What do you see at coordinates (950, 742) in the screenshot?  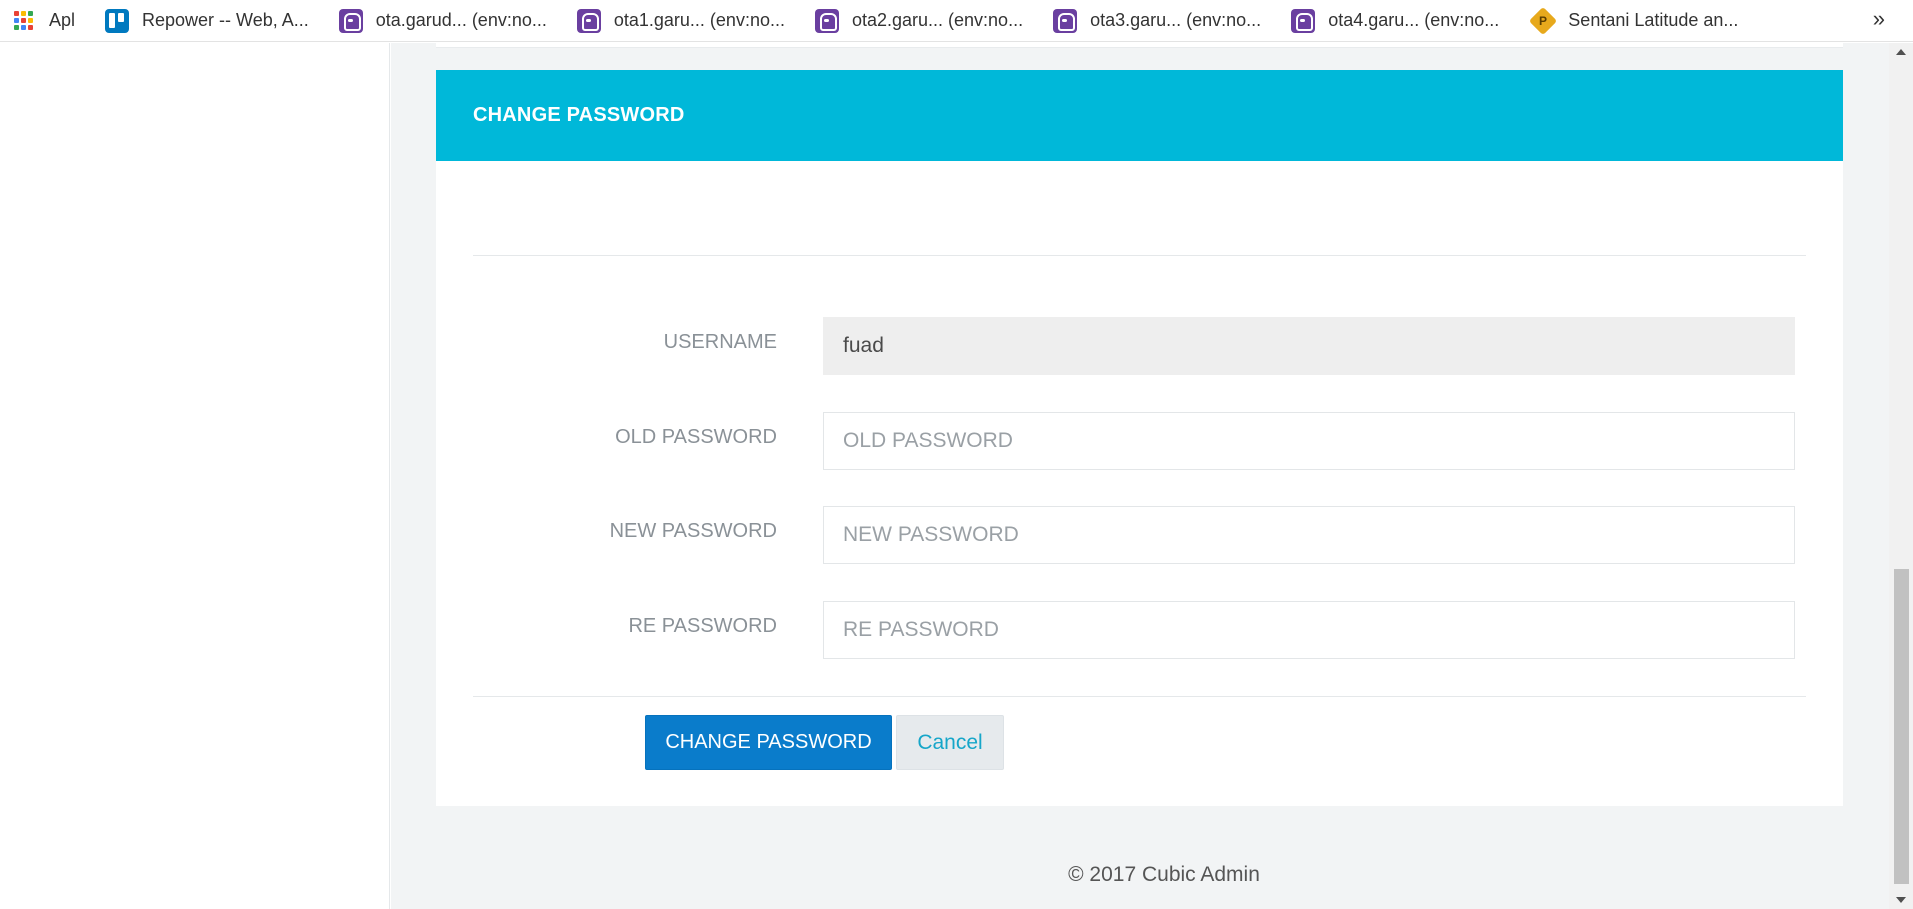 I see `cancel-button: Cancel` at bounding box center [950, 742].